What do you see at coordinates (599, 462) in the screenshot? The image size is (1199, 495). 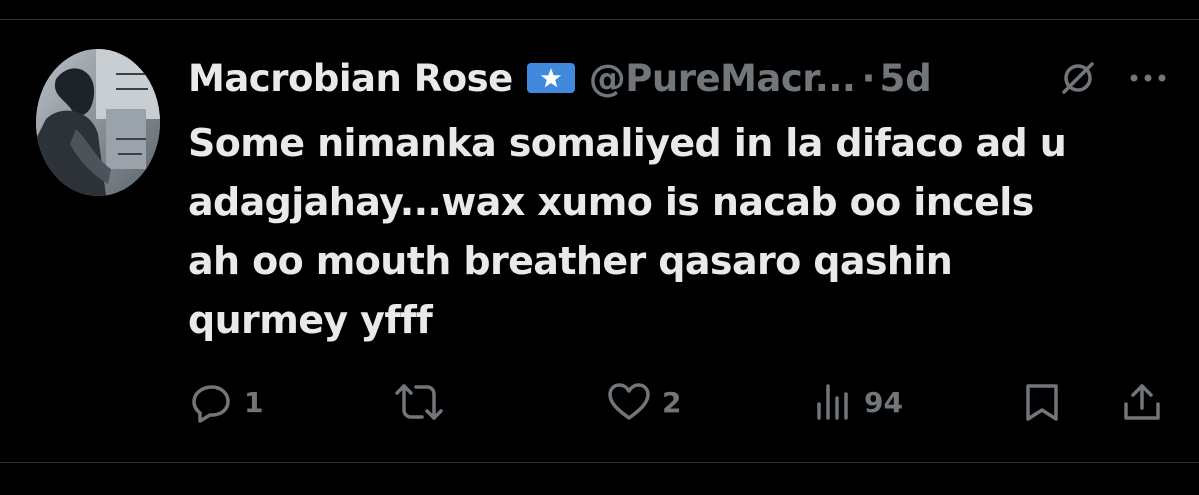 I see `bottom-divider` at bounding box center [599, 462].